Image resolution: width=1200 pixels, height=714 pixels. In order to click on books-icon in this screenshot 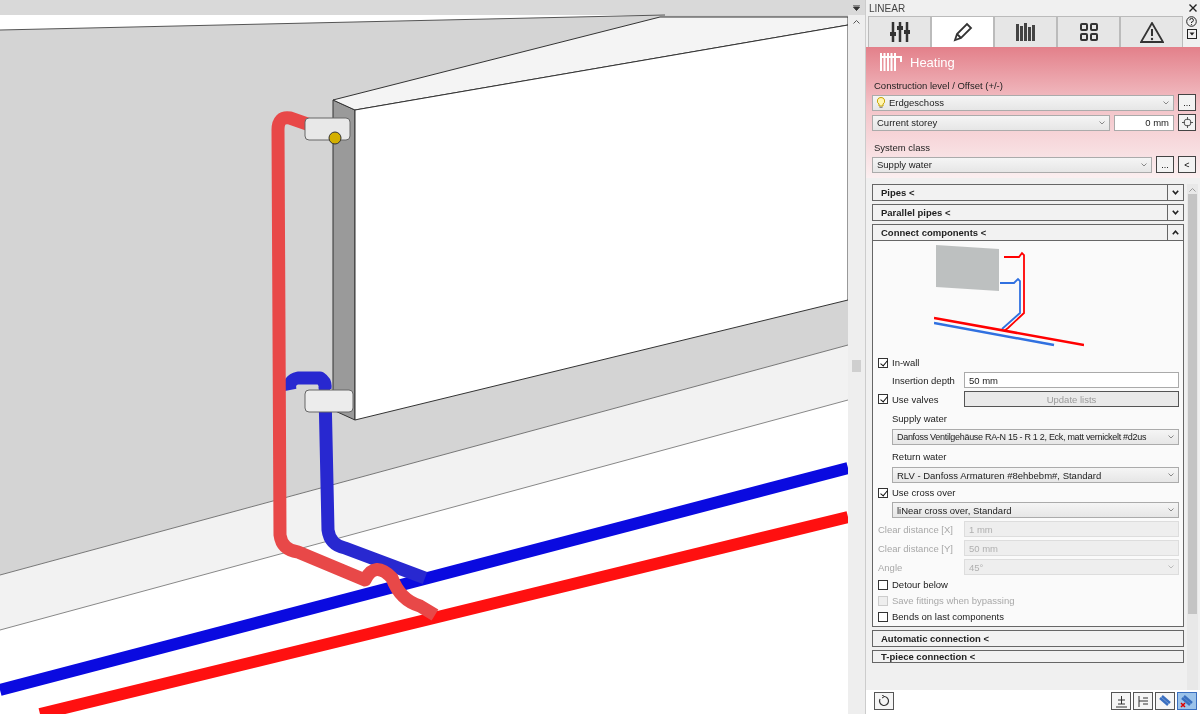, I will do `click(1025, 32)`.